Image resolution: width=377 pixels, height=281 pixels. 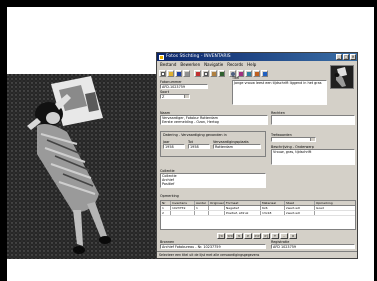 What do you see at coordinates (168, 184) in the screenshot?
I see `collectie-line-3: Positief` at bounding box center [168, 184].